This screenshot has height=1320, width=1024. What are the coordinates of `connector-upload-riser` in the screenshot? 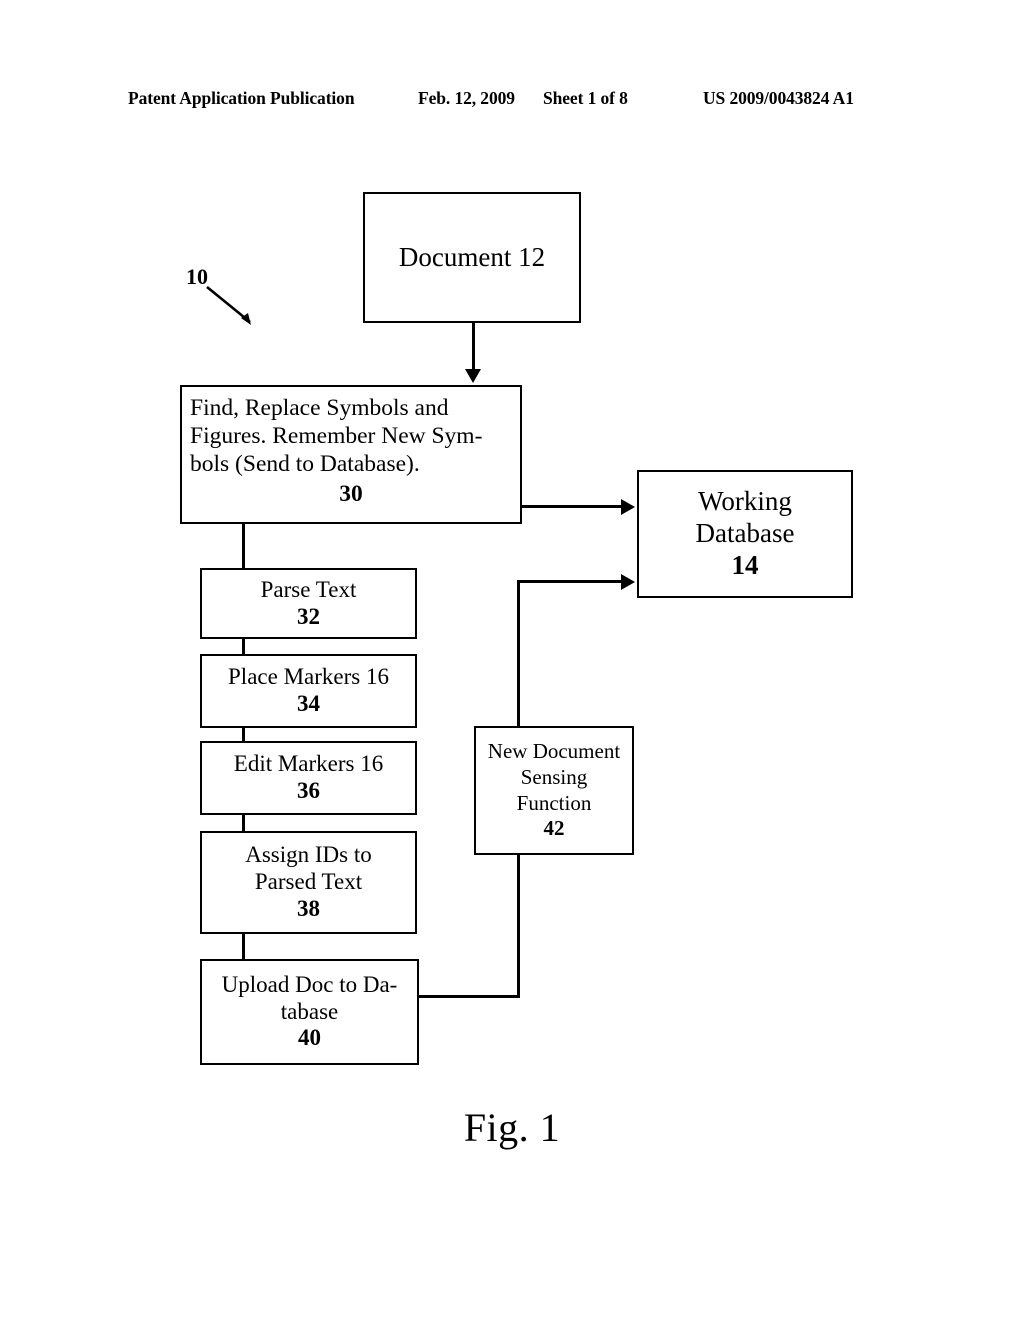 It's located at (518, 926).